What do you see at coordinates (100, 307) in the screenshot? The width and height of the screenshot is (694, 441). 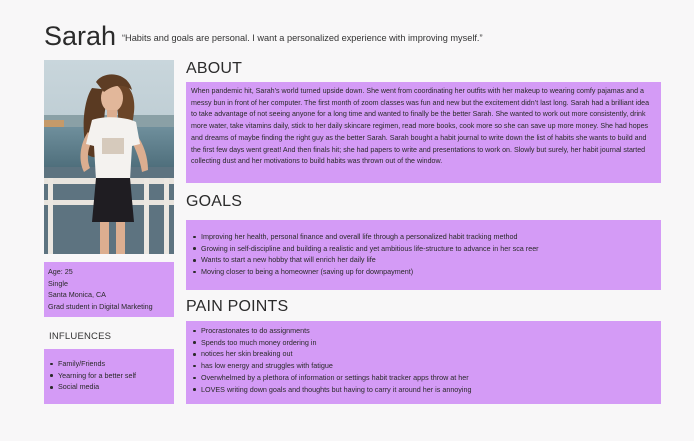 I see `fact-occupation: Grad student in Digital Marketing` at bounding box center [100, 307].